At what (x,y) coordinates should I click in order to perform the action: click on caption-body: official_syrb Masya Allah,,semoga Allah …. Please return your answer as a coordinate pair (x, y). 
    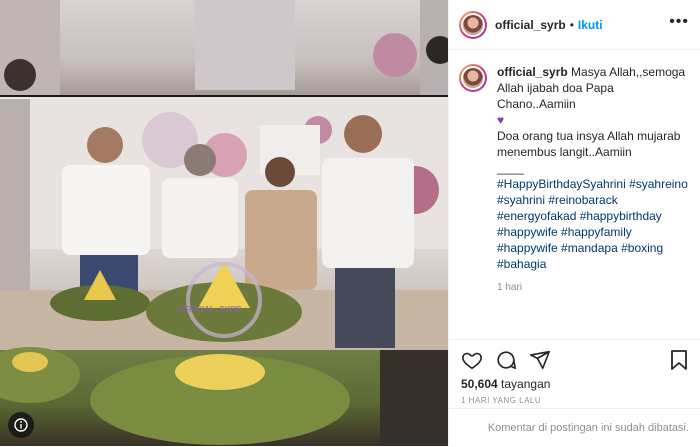
    Looking at the image, I should click on (594, 168).